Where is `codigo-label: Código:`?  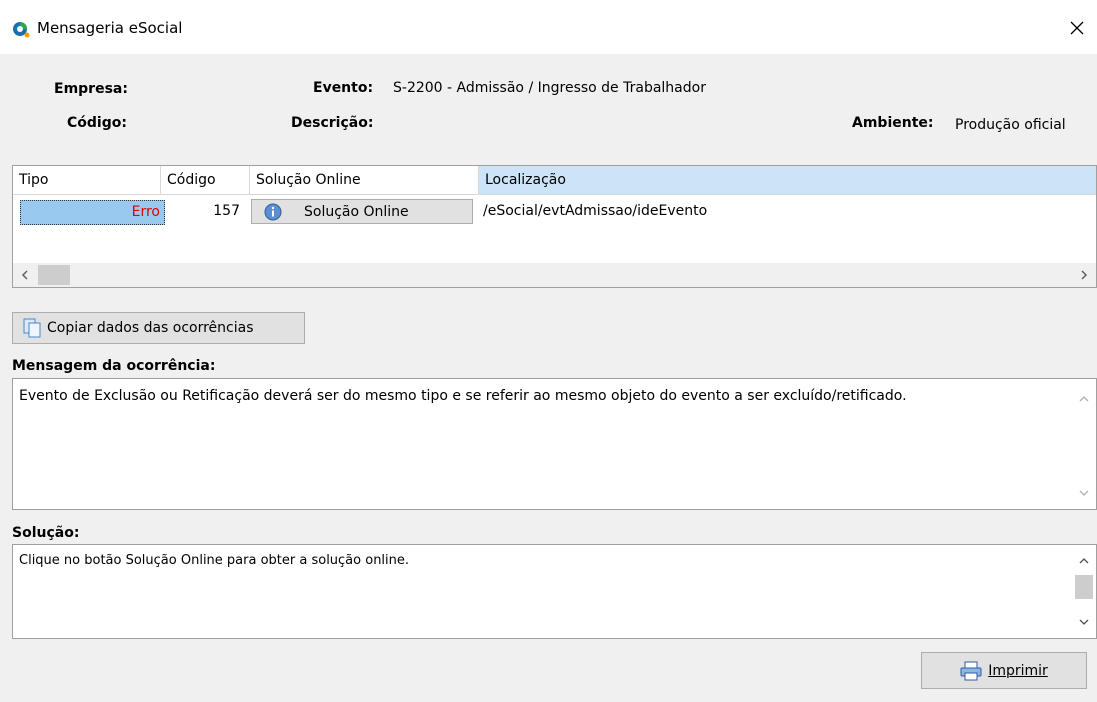
codigo-label: Código: is located at coordinates (97, 123).